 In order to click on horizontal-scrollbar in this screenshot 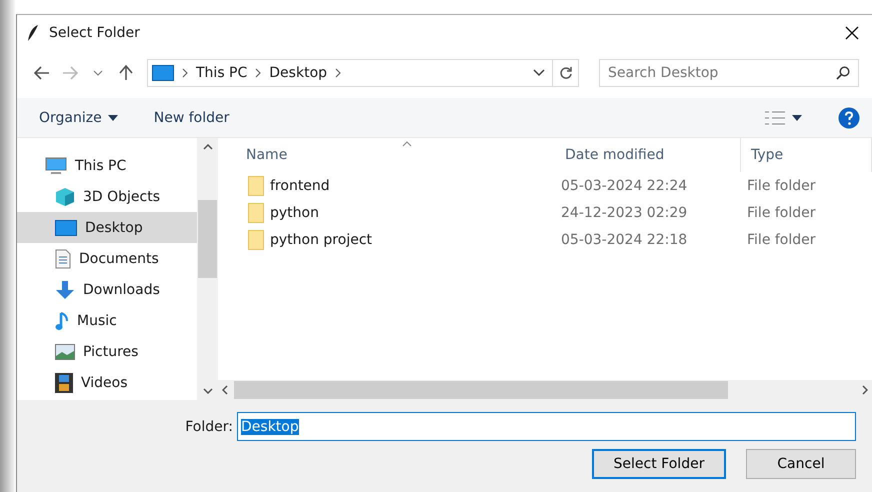, I will do `click(545, 390)`.